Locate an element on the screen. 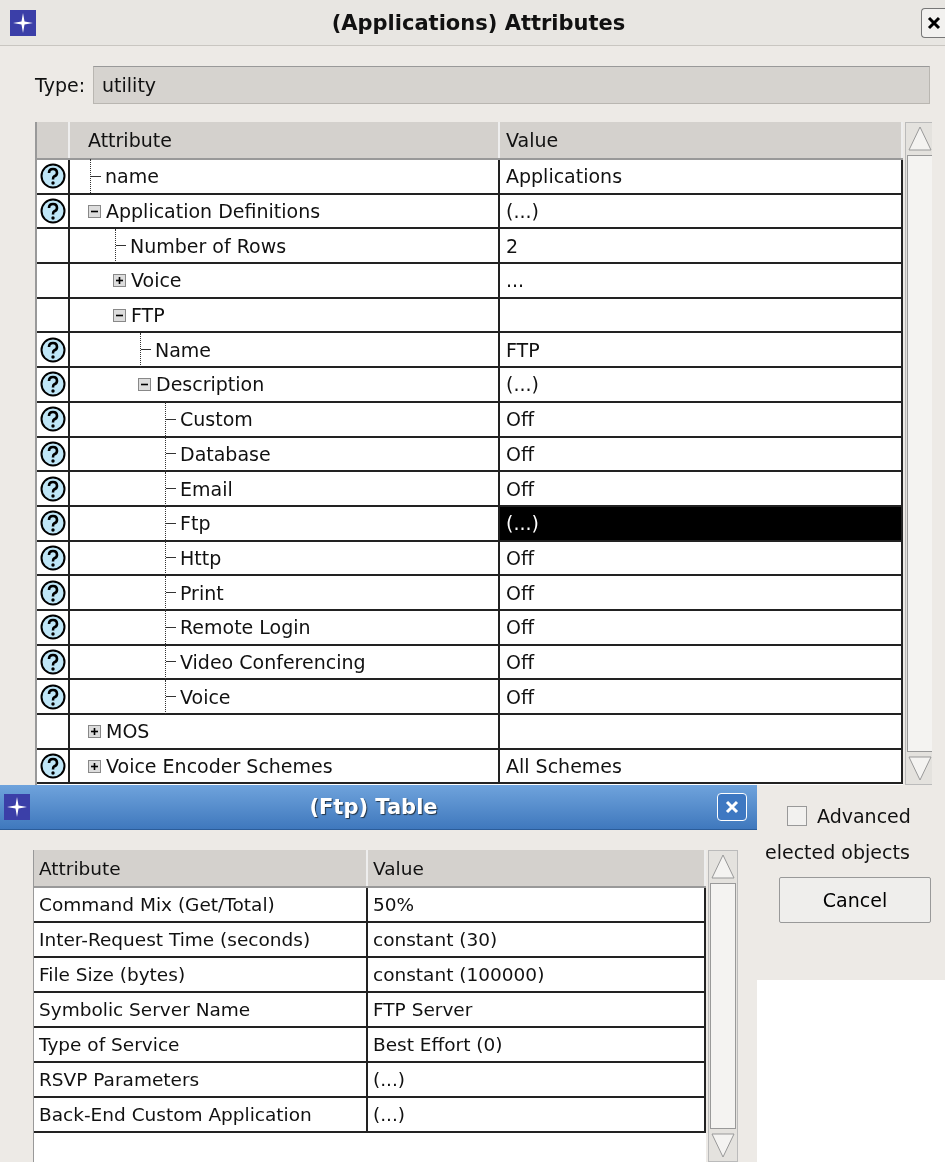 This screenshot has height=1162, width=945. attribute-cell: Remote Login is located at coordinates (285, 627).